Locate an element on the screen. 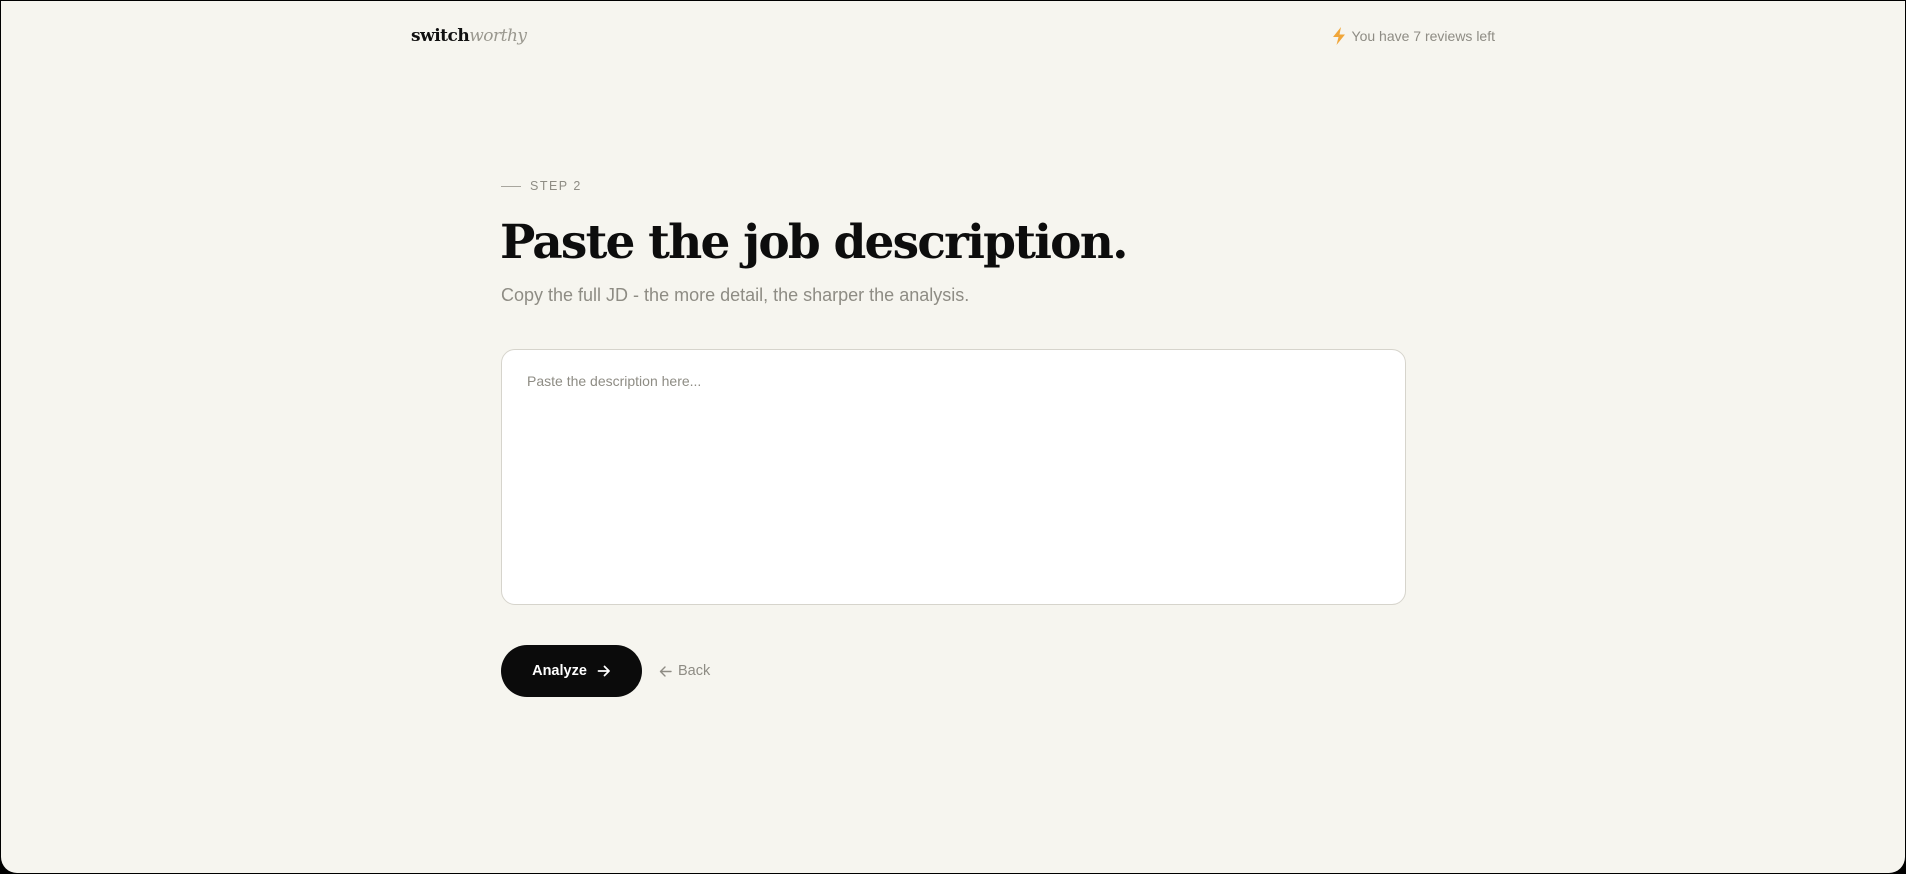 Image resolution: width=1906 pixels, height=874 pixels. logo-text-primary: switch is located at coordinates (440, 36).